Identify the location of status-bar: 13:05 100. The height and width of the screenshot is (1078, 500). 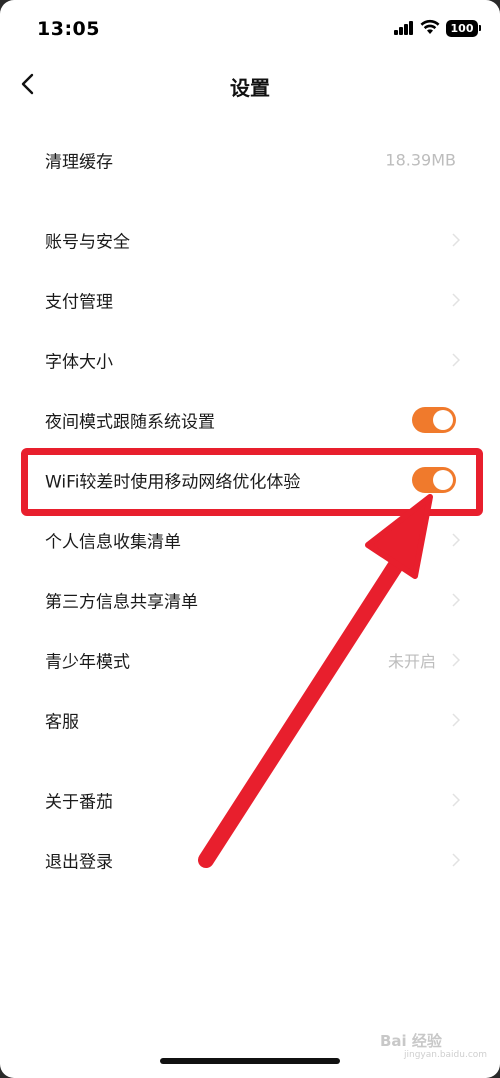
(250, 30).